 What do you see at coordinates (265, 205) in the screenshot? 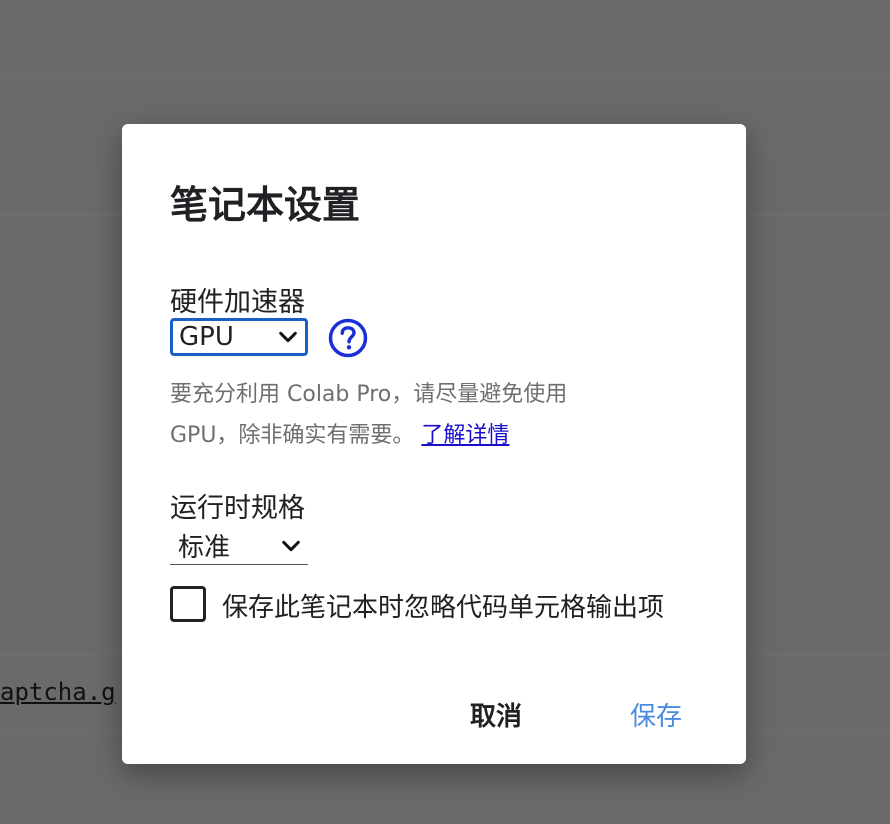
I see `dialog-title: 笔记本设置` at bounding box center [265, 205].